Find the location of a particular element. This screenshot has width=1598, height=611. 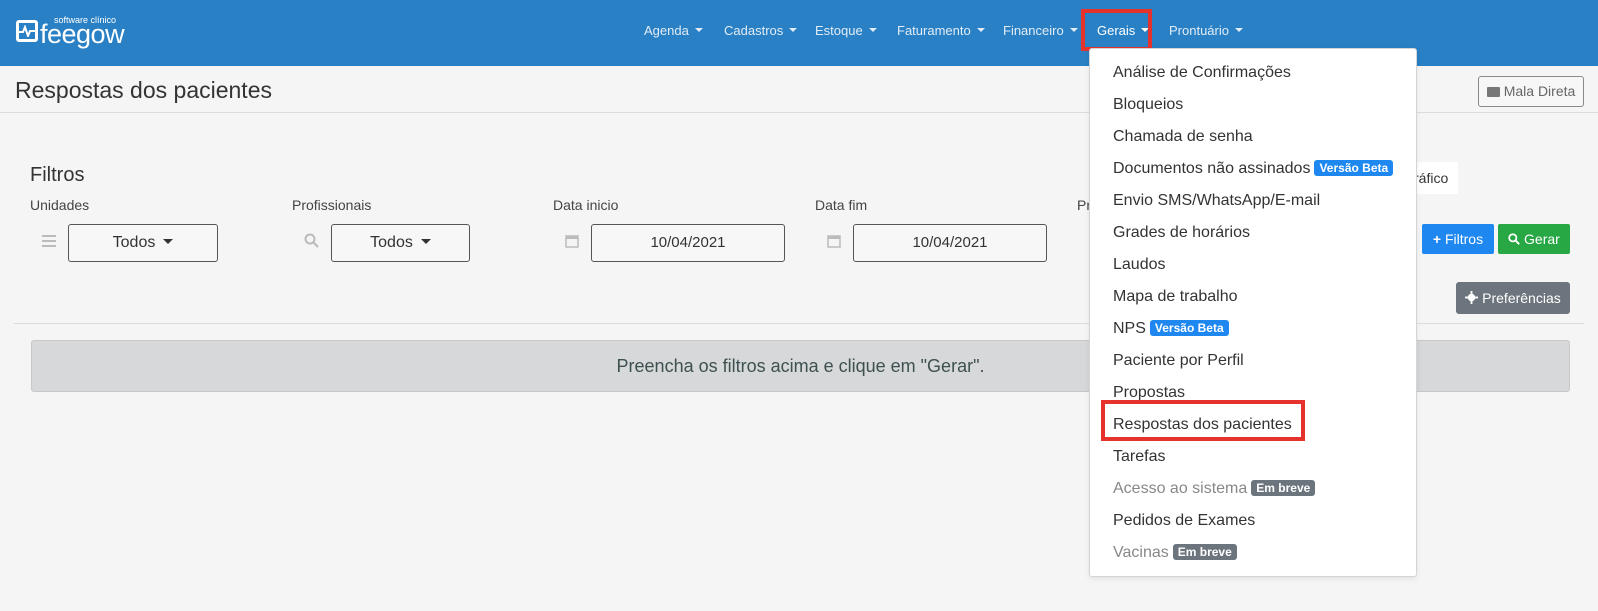

menu-item-label: Grades de horários is located at coordinates (1181, 232).